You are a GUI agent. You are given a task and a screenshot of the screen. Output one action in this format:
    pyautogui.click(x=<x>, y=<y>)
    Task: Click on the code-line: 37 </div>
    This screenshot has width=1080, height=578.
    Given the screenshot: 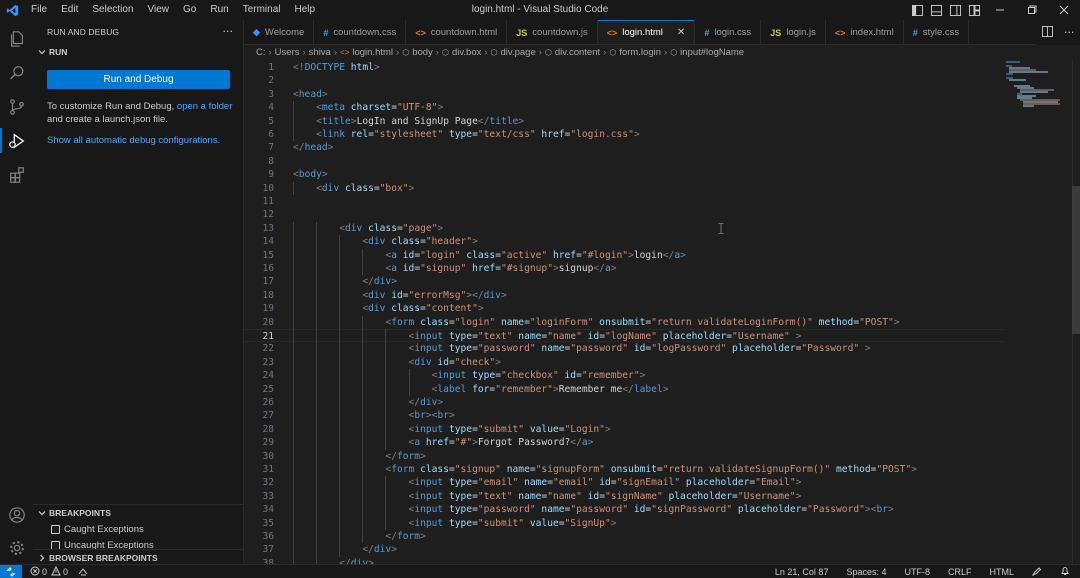 What is the action you would take?
    pyautogui.click(x=624, y=549)
    